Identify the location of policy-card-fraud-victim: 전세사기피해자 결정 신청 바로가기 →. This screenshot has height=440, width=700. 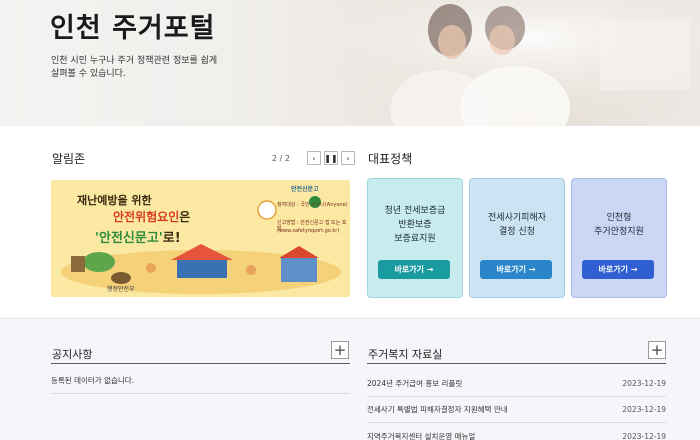
(517, 238).